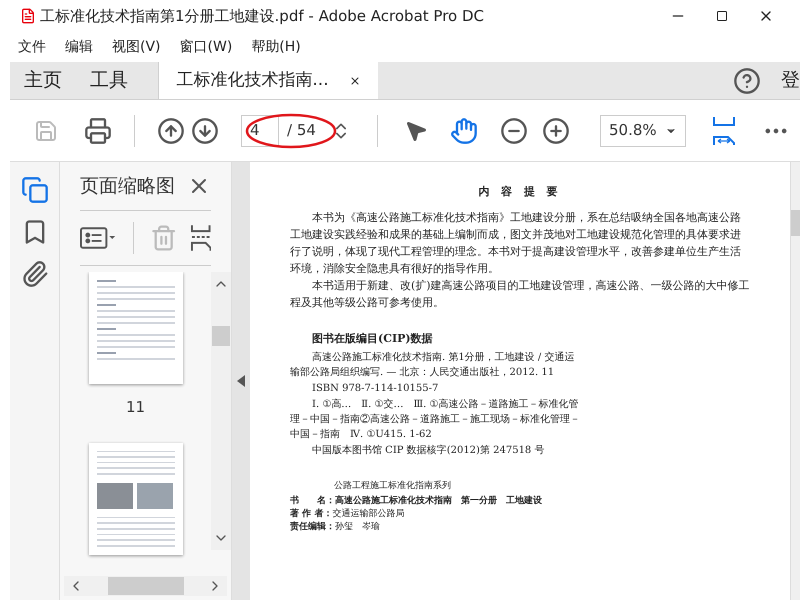 This screenshot has width=800, height=600. I want to click on maximize-icon, so click(722, 16).